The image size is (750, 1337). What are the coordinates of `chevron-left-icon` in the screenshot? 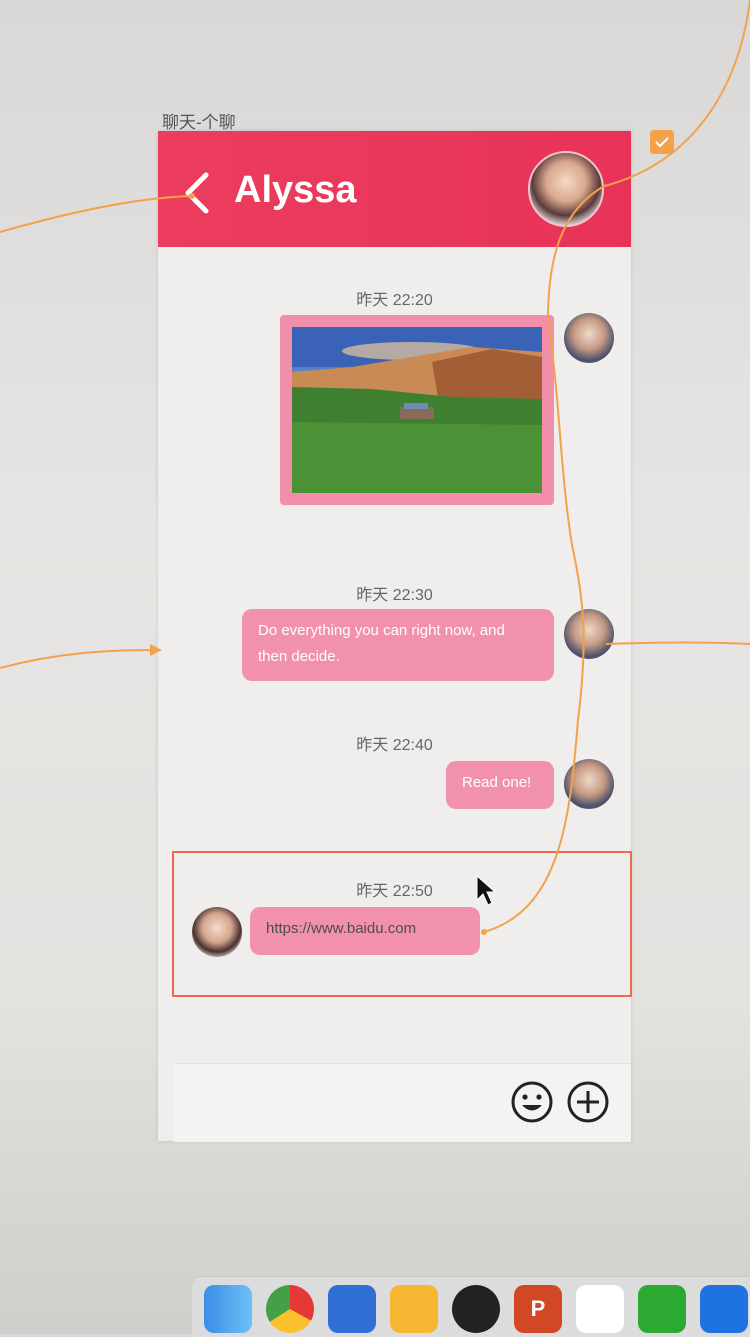 It's located at (196, 193).